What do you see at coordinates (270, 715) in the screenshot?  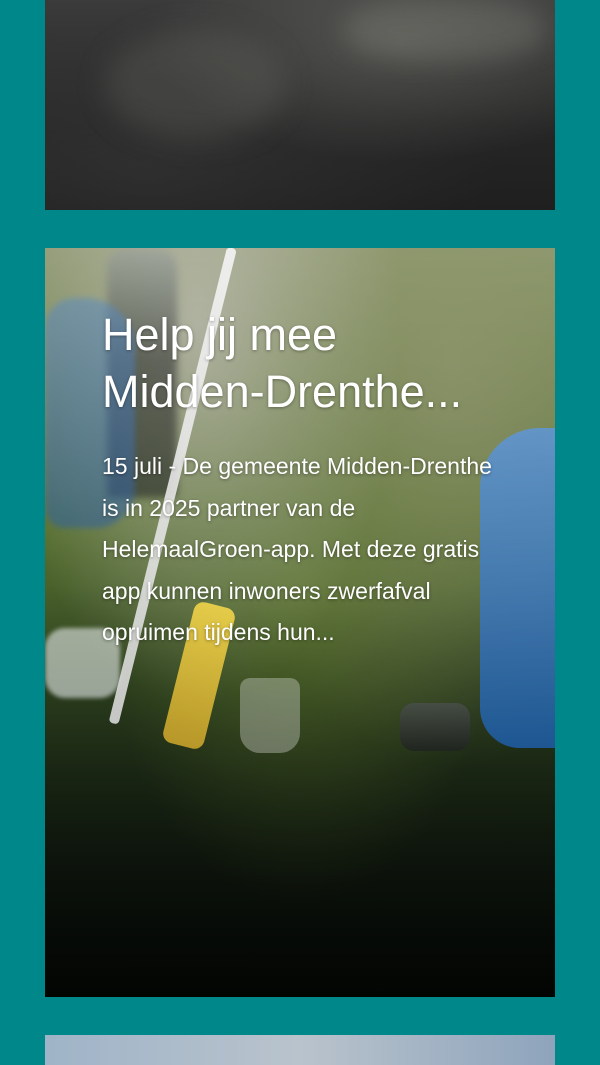 I see `image-cup-litter` at bounding box center [270, 715].